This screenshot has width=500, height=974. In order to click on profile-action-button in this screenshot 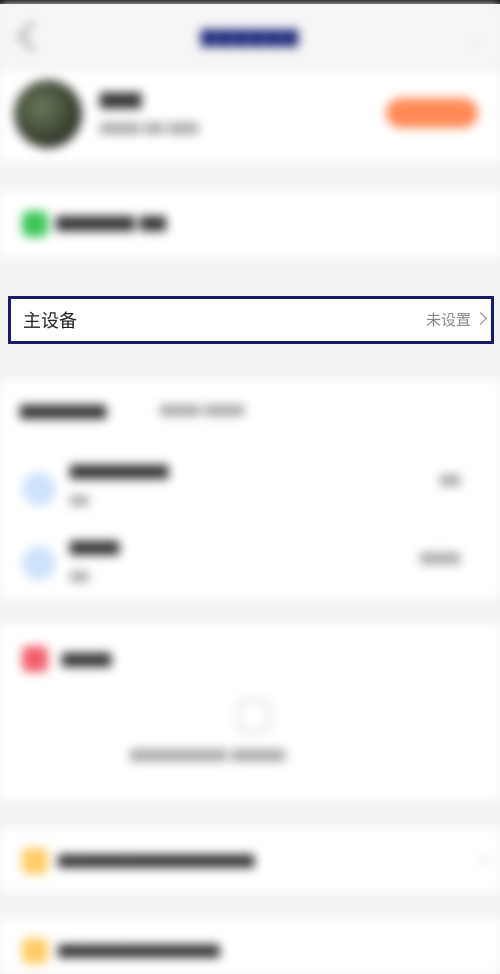, I will do `click(432, 113)`.